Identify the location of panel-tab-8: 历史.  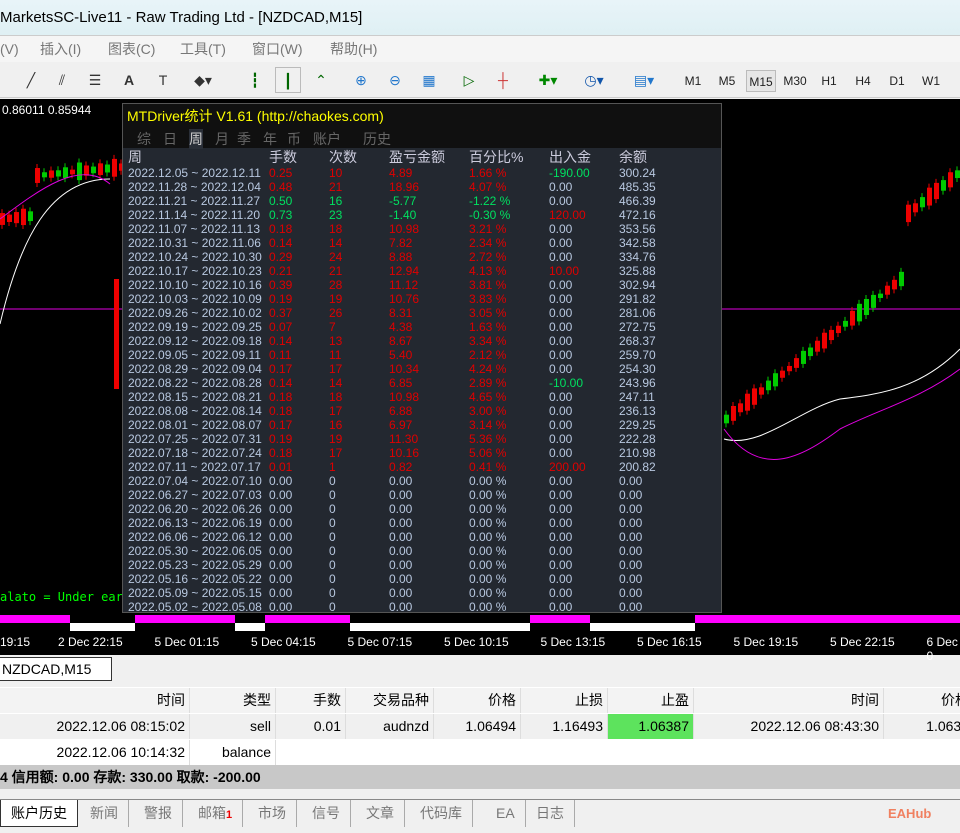
(377, 139).